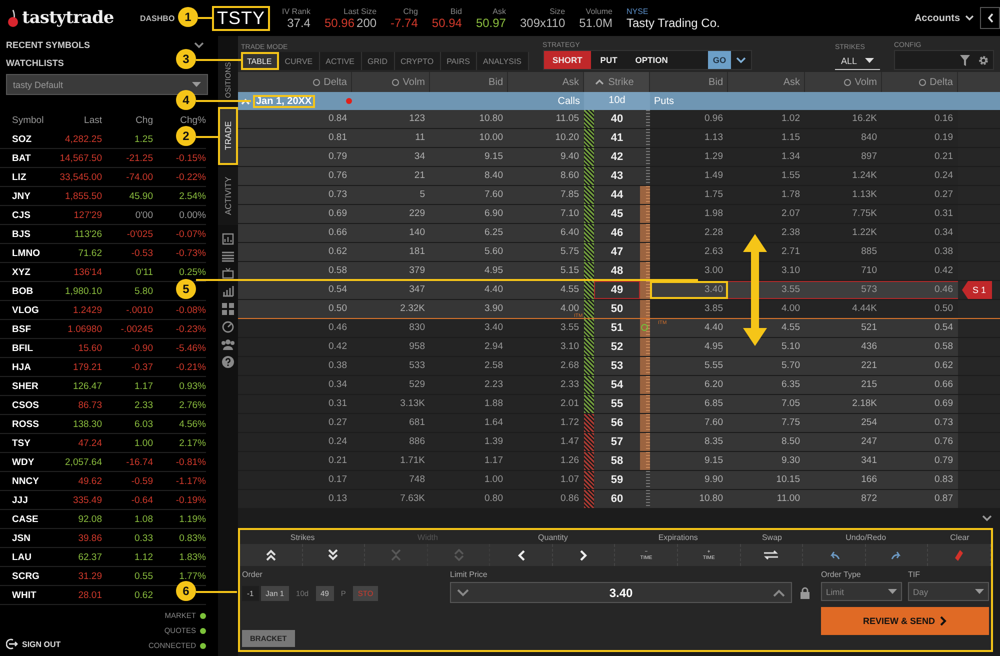 Image resolution: width=1000 pixels, height=656 pixels. What do you see at coordinates (31, 595) in the screenshot?
I see `symbol-cell: WHIT` at bounding box center [31, 595].